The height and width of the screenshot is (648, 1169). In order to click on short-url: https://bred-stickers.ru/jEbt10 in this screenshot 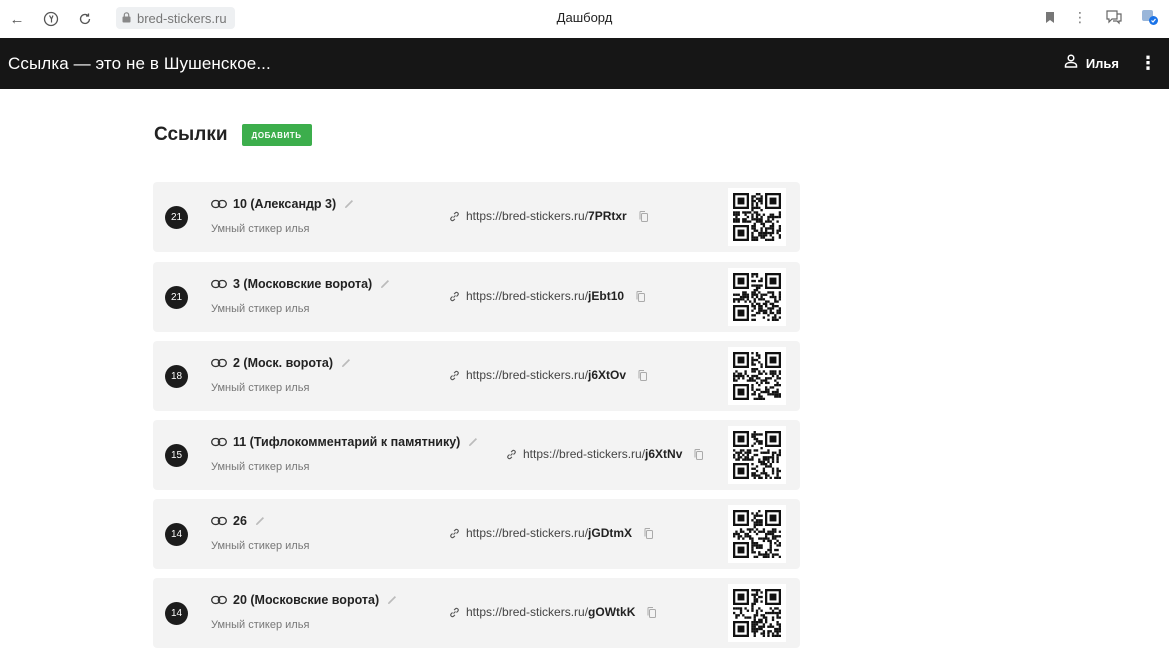, I will do `click(545, 296)`.